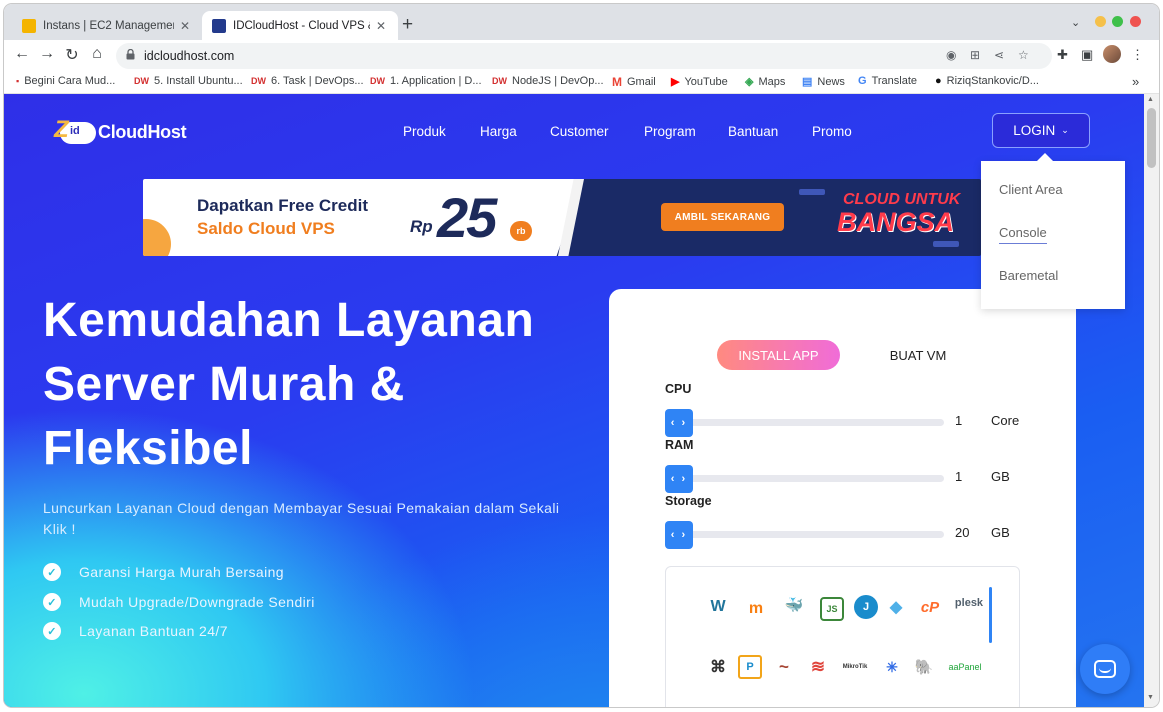 This screenshot has width=1163, height=712. I want to click on nav-produk: Produk, so click(424, 131).